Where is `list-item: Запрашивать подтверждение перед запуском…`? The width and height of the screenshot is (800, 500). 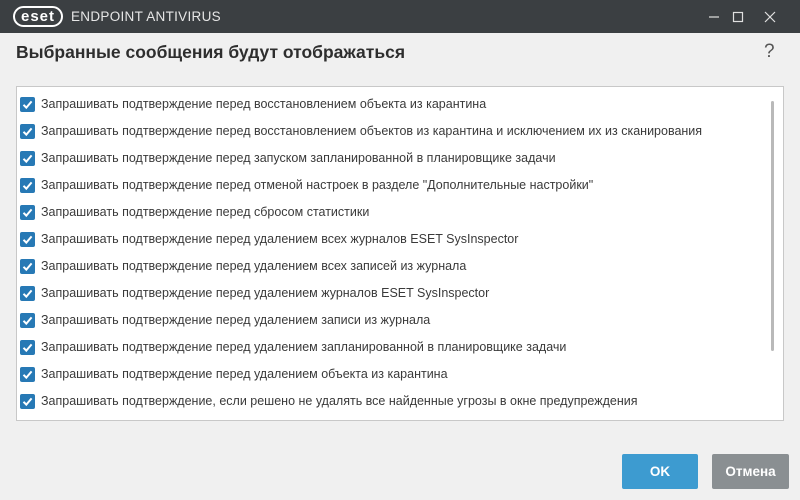
list-item: Запрашивать подтверждение перед запуском… is located at coordinates (288, 158).